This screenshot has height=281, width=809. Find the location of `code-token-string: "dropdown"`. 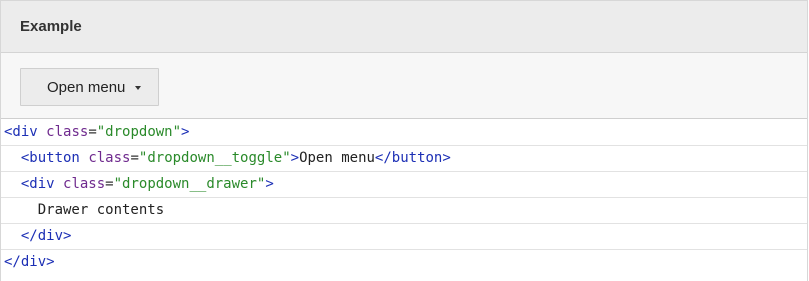

code-token-string: "dropdown" is located at coordinates (139, 132).